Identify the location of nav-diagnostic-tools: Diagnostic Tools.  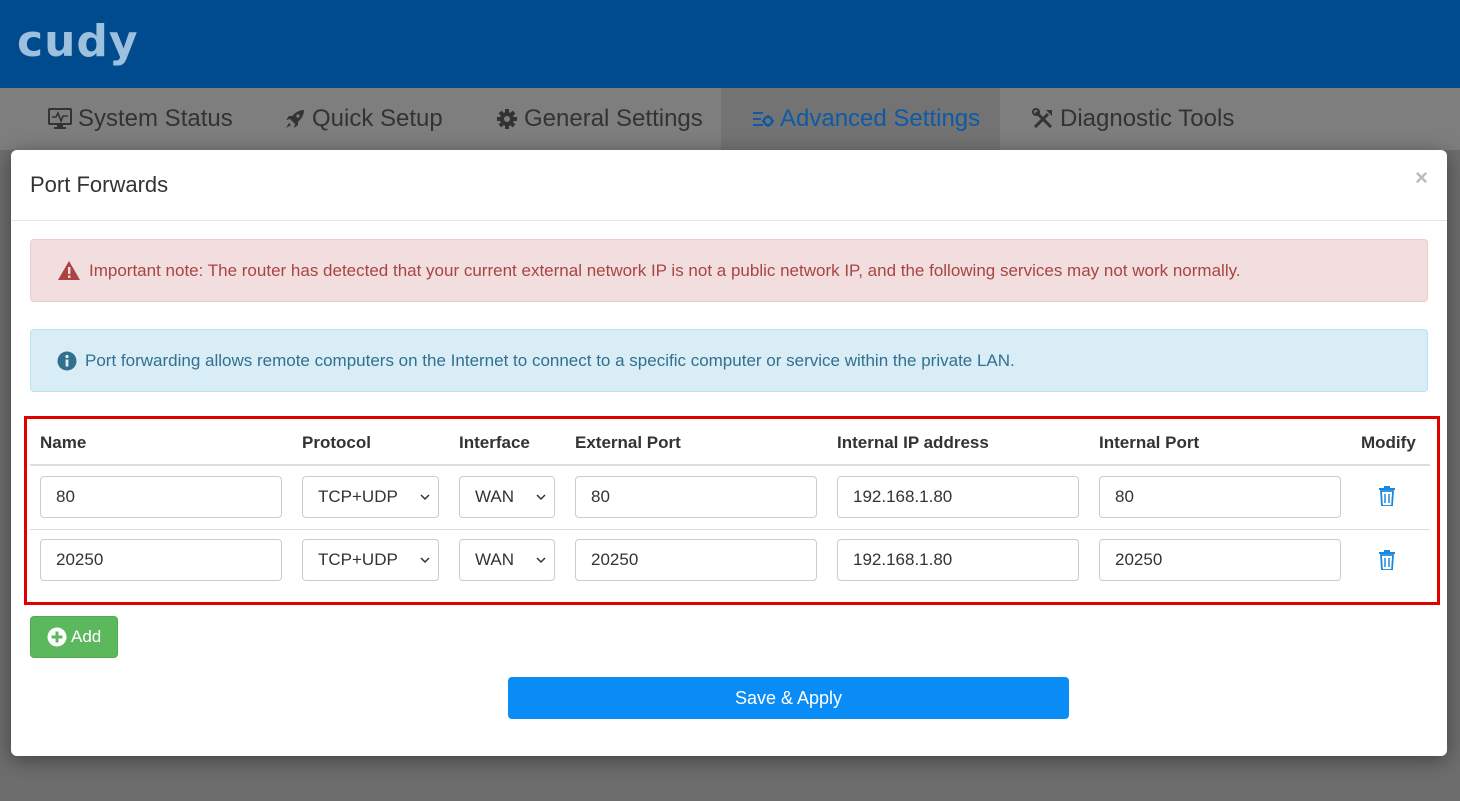
(1133, 119).